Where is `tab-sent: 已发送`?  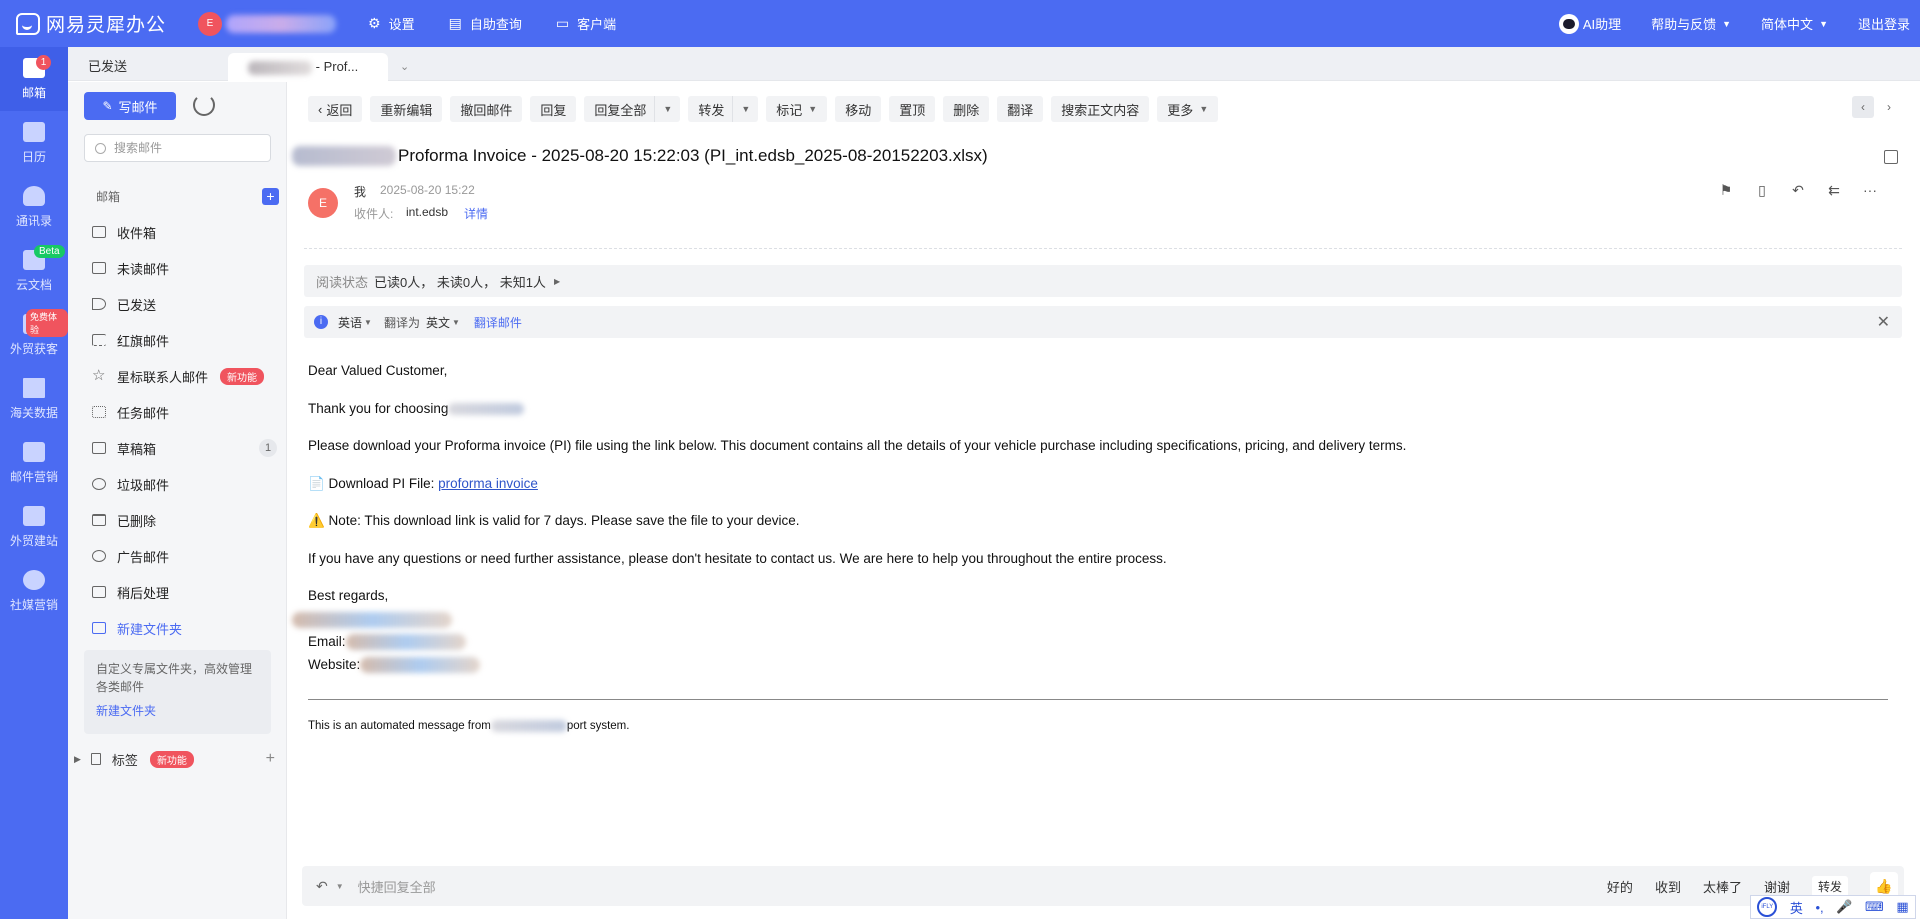 tab-sent: 已发送 is located at coordinates (148, 67).